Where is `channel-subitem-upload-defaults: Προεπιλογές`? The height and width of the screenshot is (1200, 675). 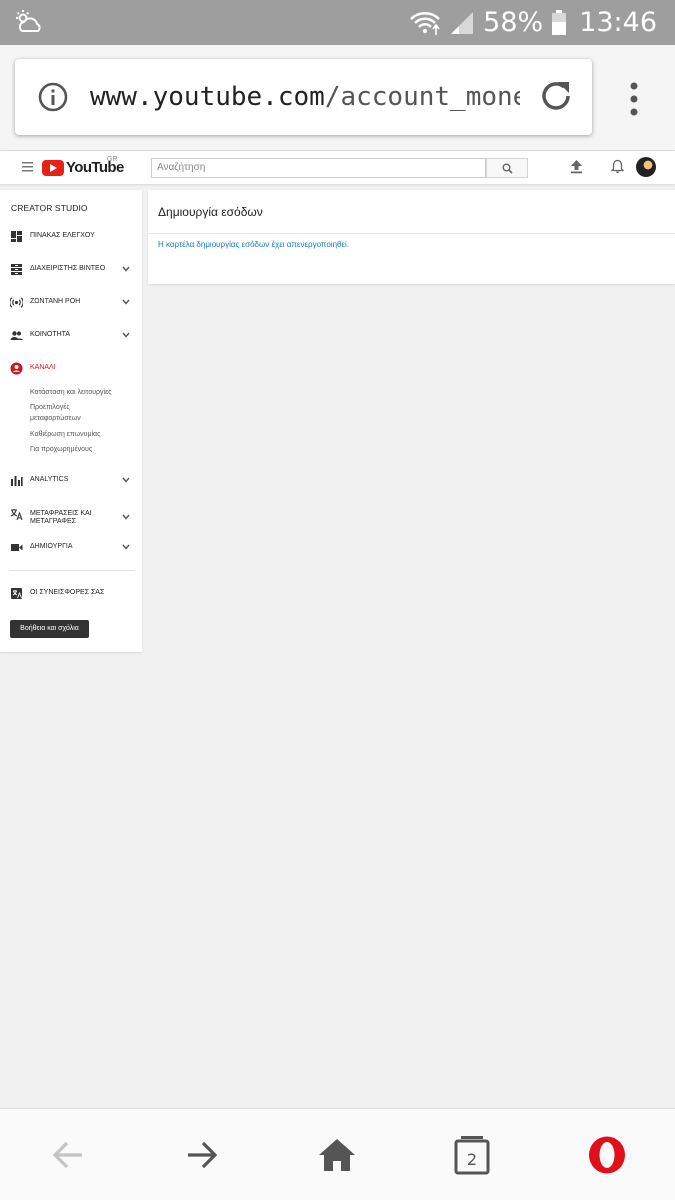 channel-subitem-upload-defaults: Προεπιλογές is located at coordinates (80, 407).